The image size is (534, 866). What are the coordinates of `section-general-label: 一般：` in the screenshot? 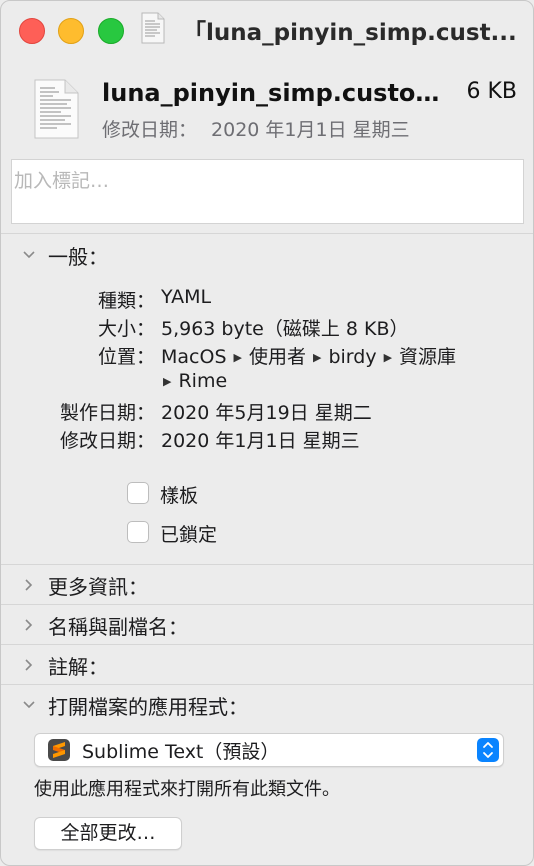 It's located at (78, 257).